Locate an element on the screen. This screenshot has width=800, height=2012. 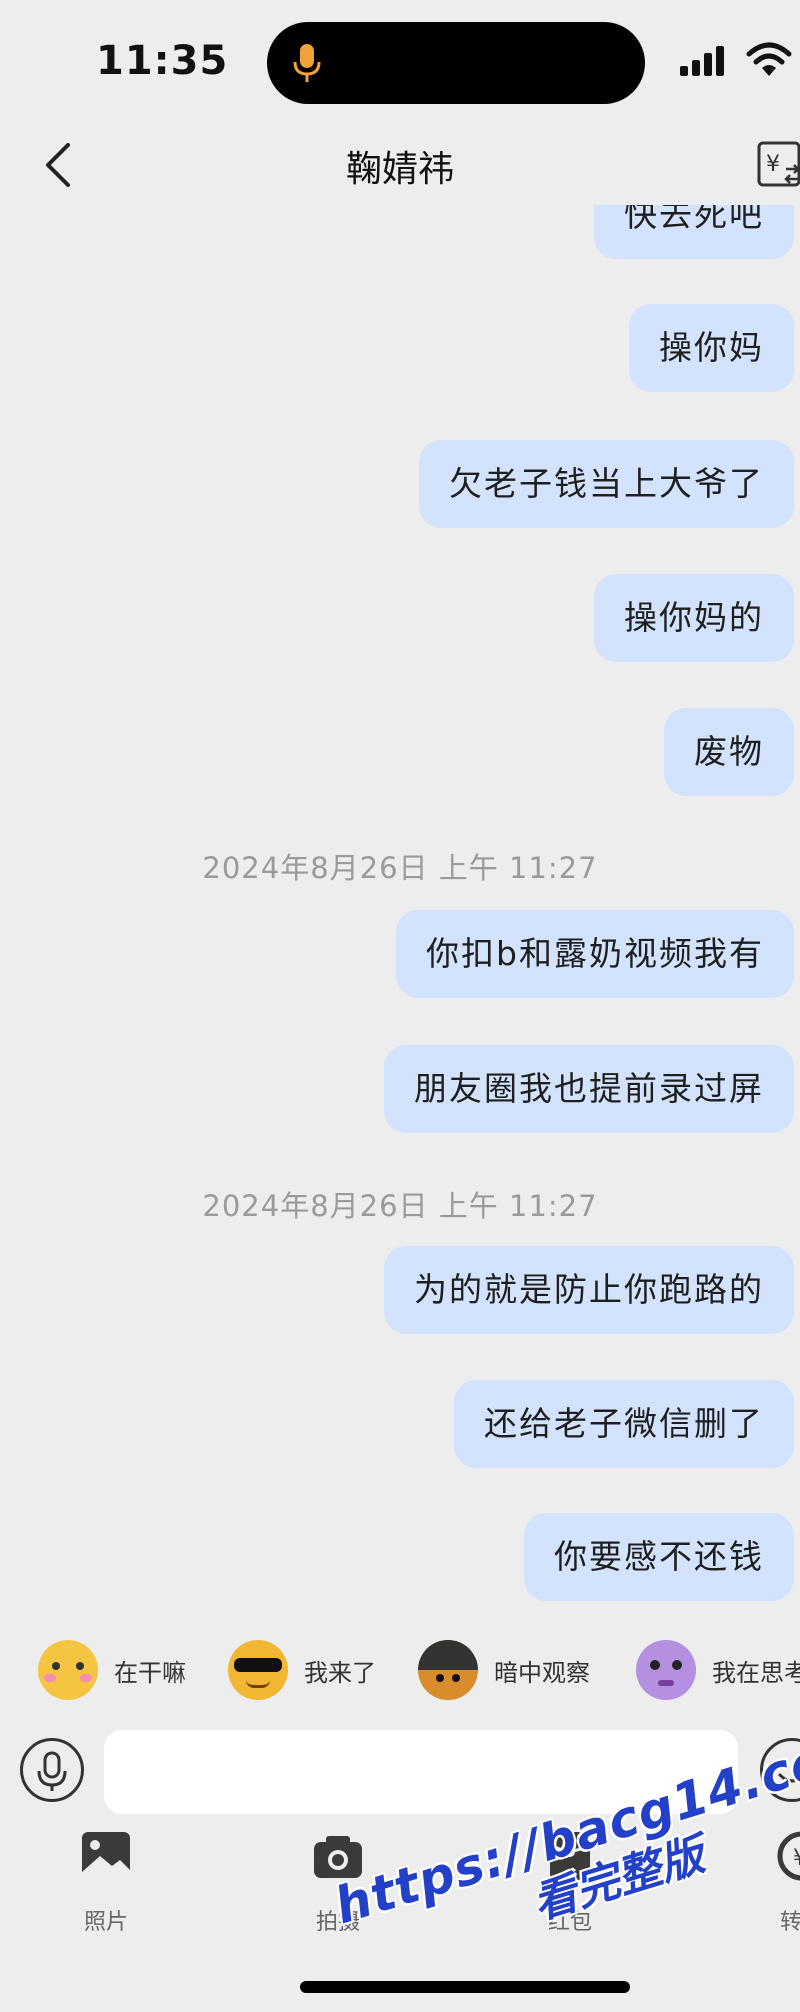
chat-header: 鞠婧祎 ¥ is located at coordinates (400, 165).